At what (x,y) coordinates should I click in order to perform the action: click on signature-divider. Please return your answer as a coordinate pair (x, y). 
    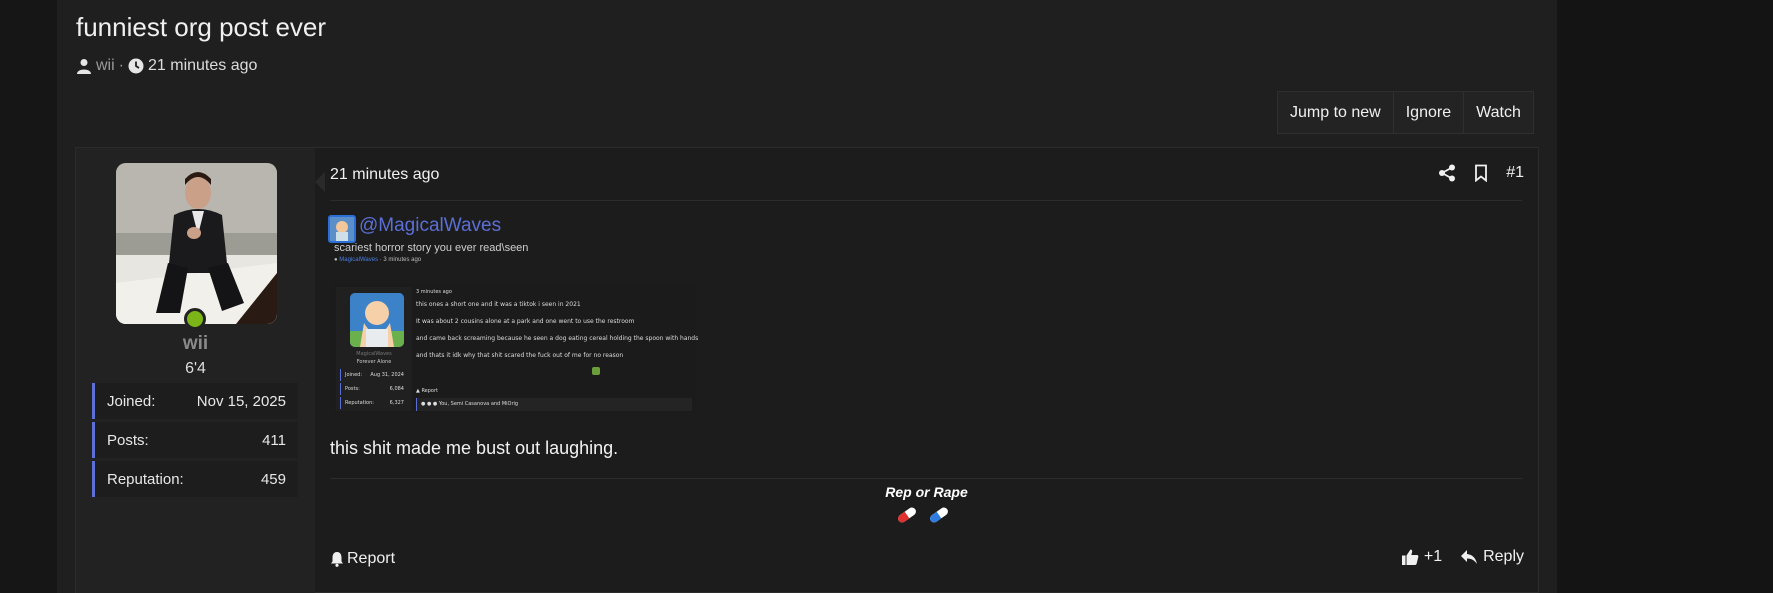
    Looking at the image, I should click on (926, 478).